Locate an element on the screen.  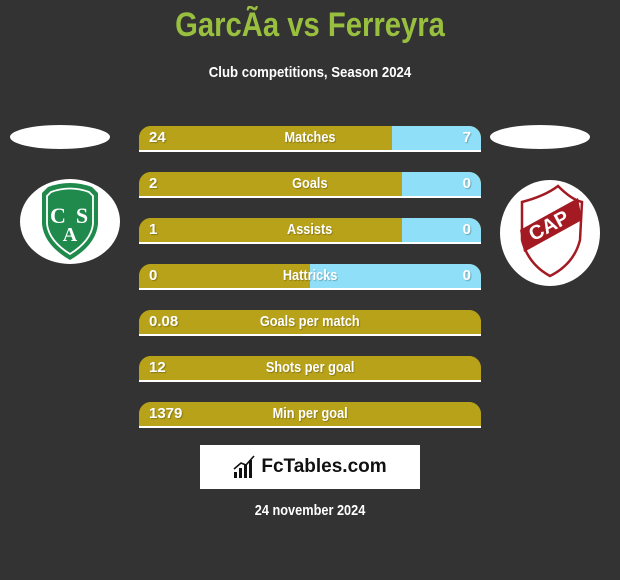
left-team-logo: C S A is located at coordinates (70, 221).